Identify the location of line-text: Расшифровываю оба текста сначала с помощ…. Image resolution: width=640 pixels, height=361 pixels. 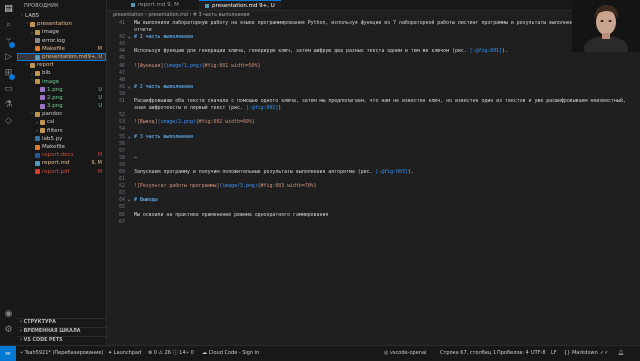
(380, 101).